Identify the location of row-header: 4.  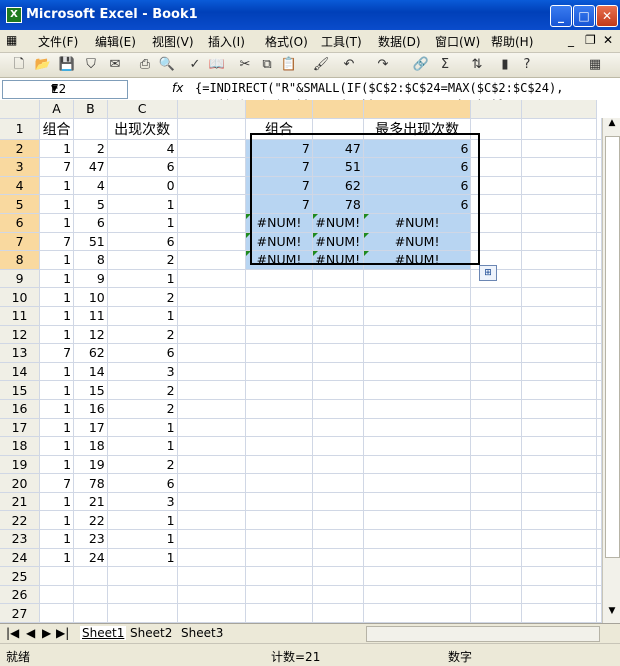
(20, 185).